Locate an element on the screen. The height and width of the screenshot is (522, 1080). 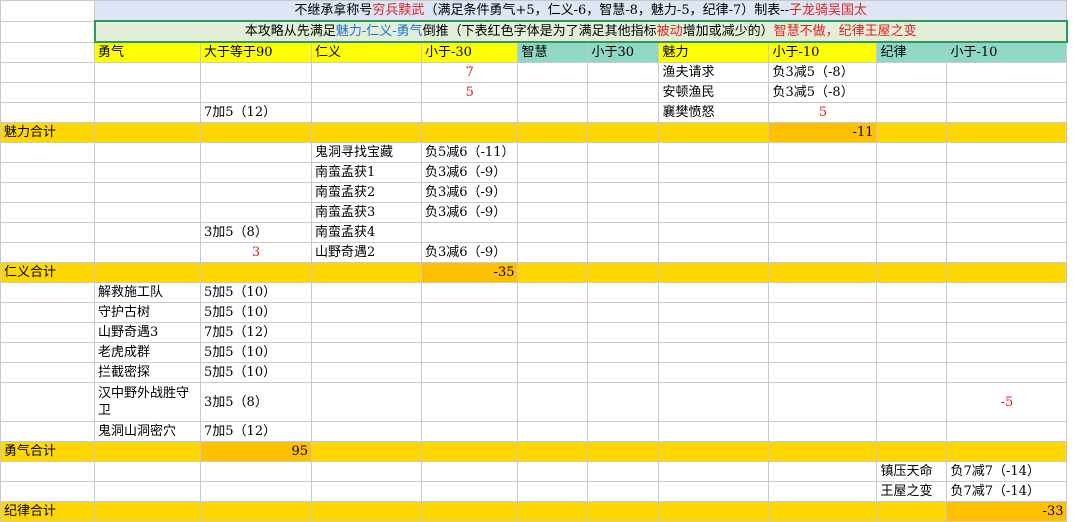
cell: 渔夫请求 is located at coordinates (714, 72).